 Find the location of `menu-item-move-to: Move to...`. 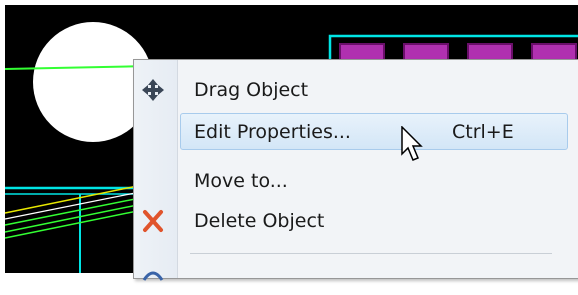

menu-item-move-to: Move to... is located at coordinates (356, 181).